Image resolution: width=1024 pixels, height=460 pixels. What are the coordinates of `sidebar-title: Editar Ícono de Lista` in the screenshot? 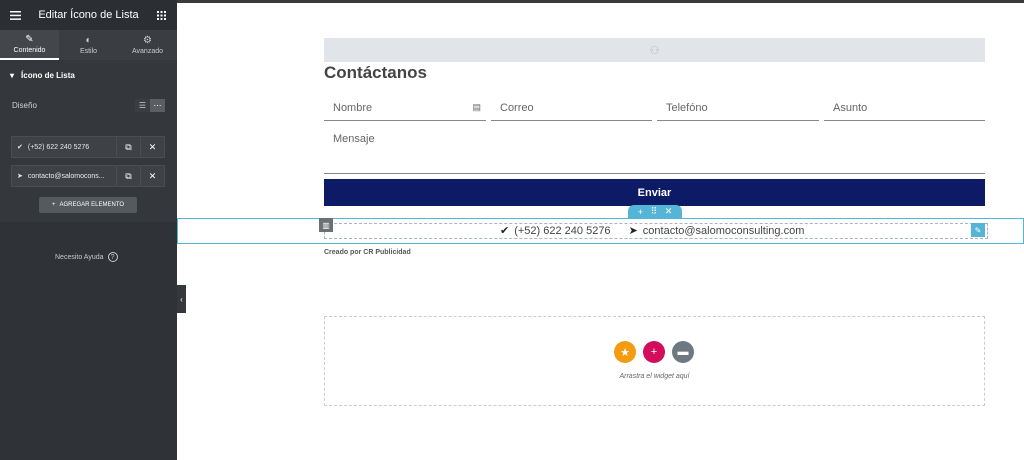 It's located at (88, 15).